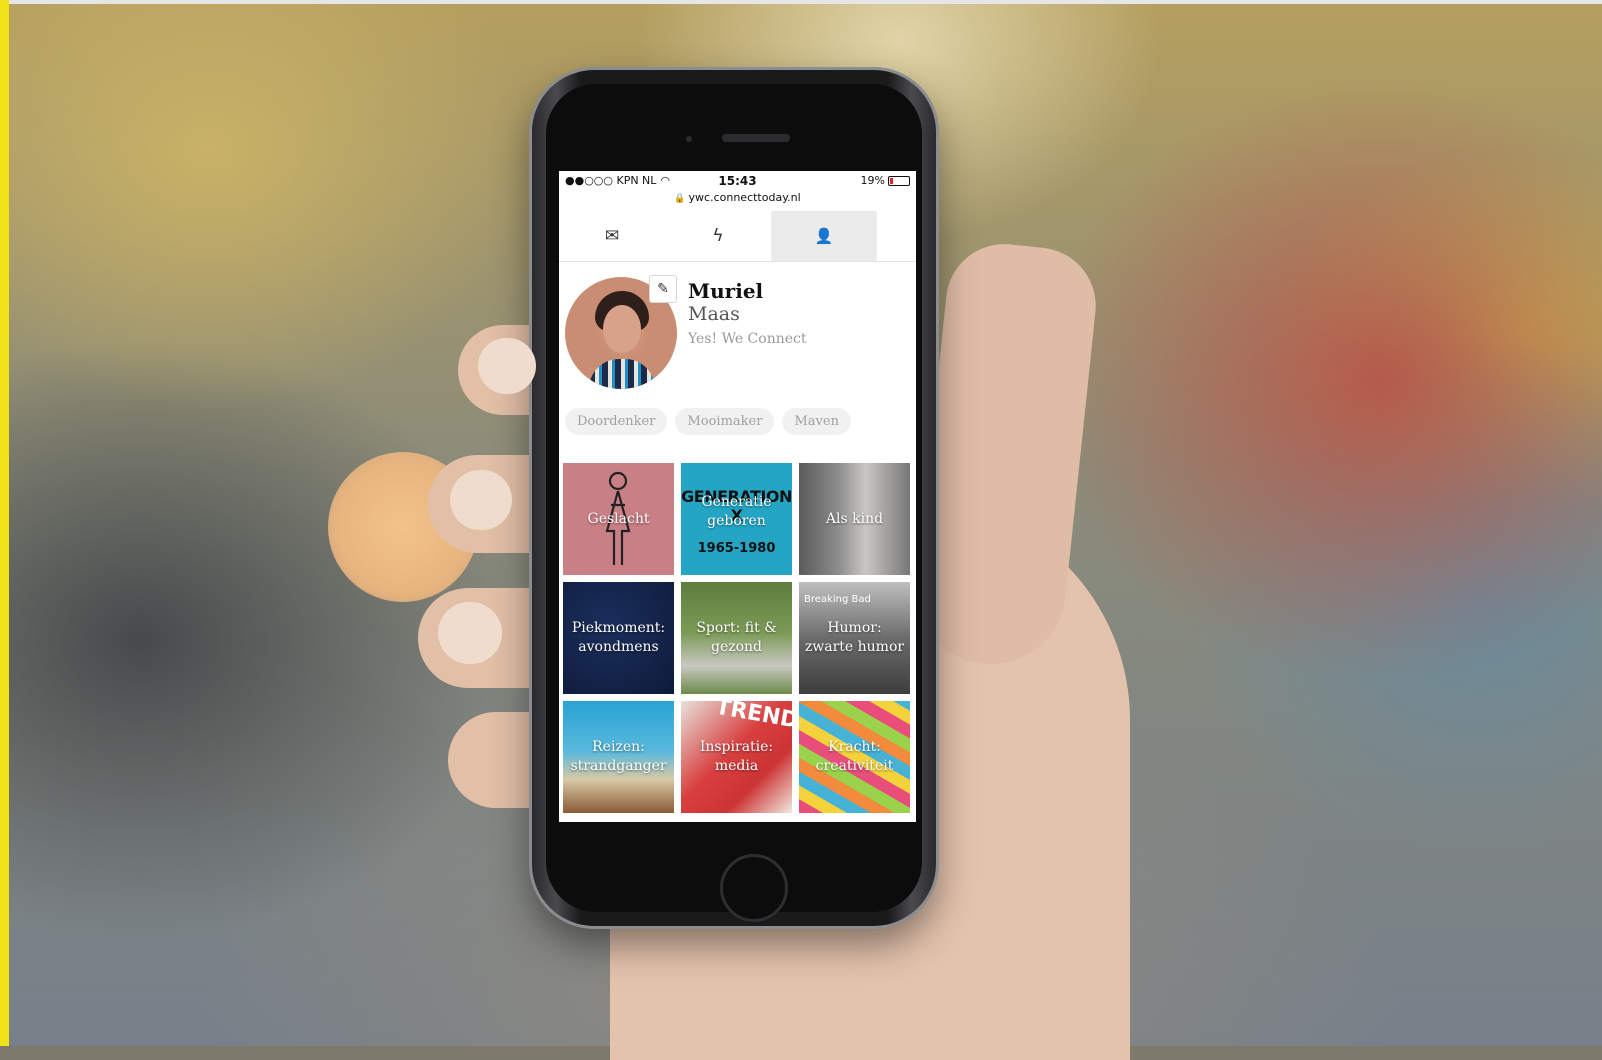  I want to click on tile-childhood: Als kind, so click(854, 519).